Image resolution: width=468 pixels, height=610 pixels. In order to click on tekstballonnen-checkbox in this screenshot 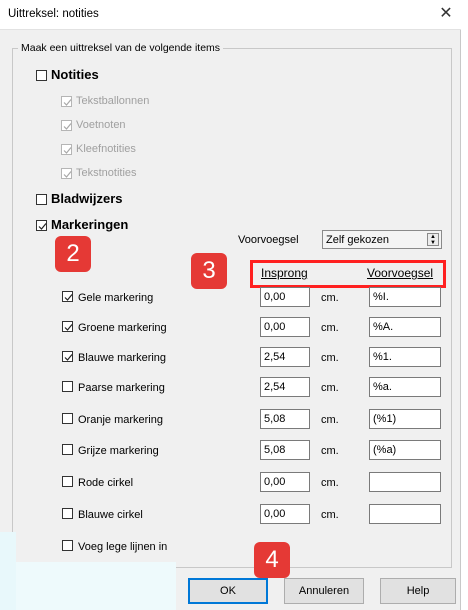, I will do `click(66, 101)`.